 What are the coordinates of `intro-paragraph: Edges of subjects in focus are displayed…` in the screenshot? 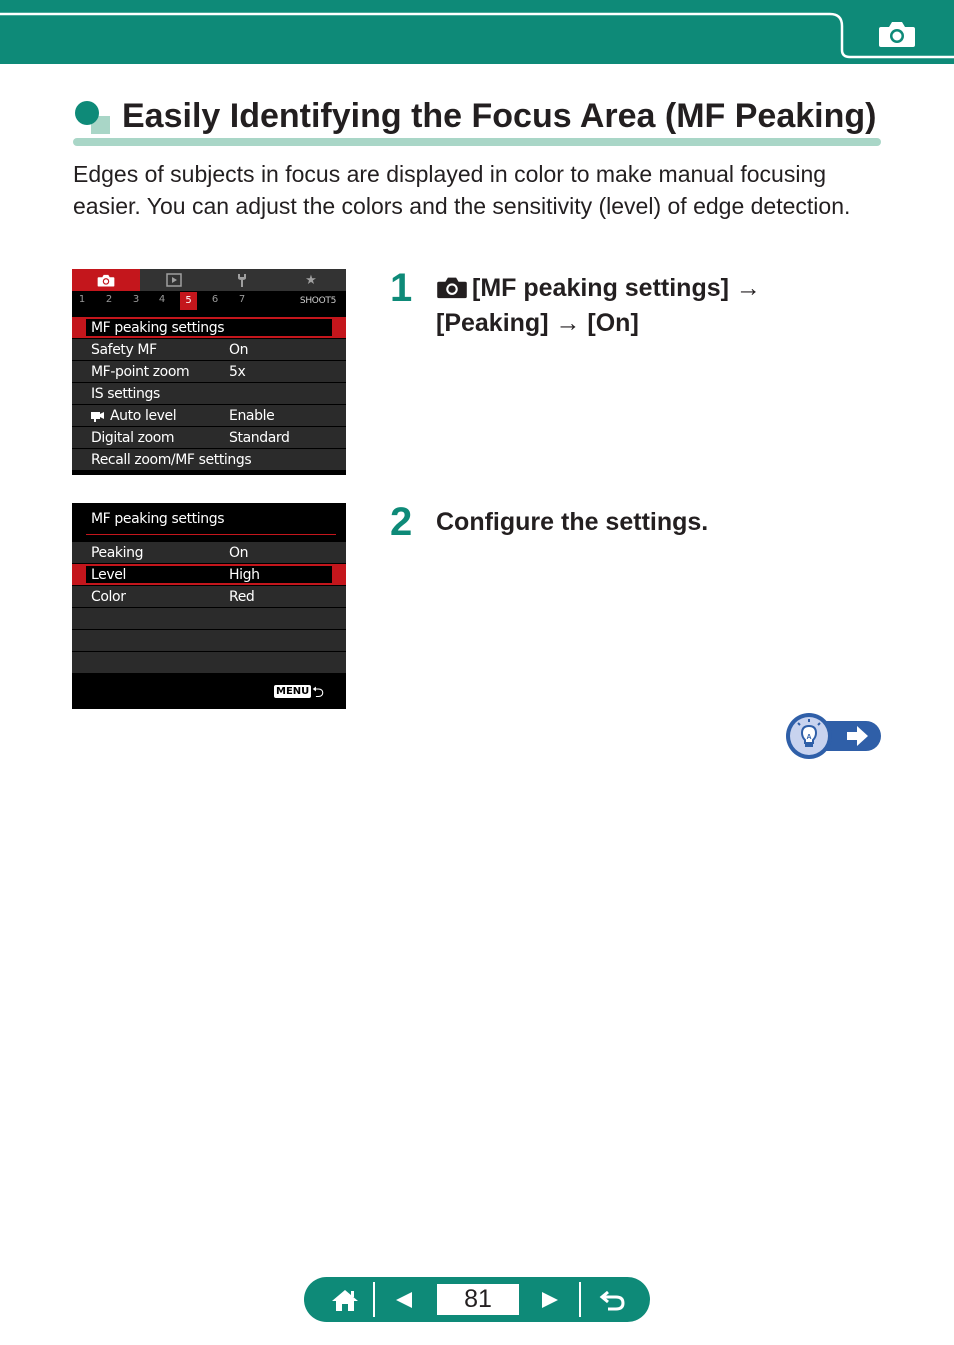 It's located at (462, 190).